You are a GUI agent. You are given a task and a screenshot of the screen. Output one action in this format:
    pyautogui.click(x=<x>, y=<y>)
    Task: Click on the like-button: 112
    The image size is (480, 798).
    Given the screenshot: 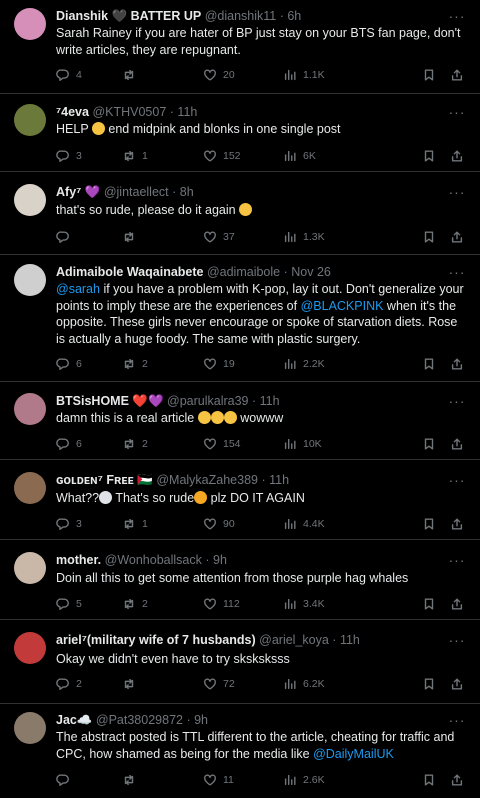 What is the action you would take?
    pyautogui.click(x=221, y=604)
    